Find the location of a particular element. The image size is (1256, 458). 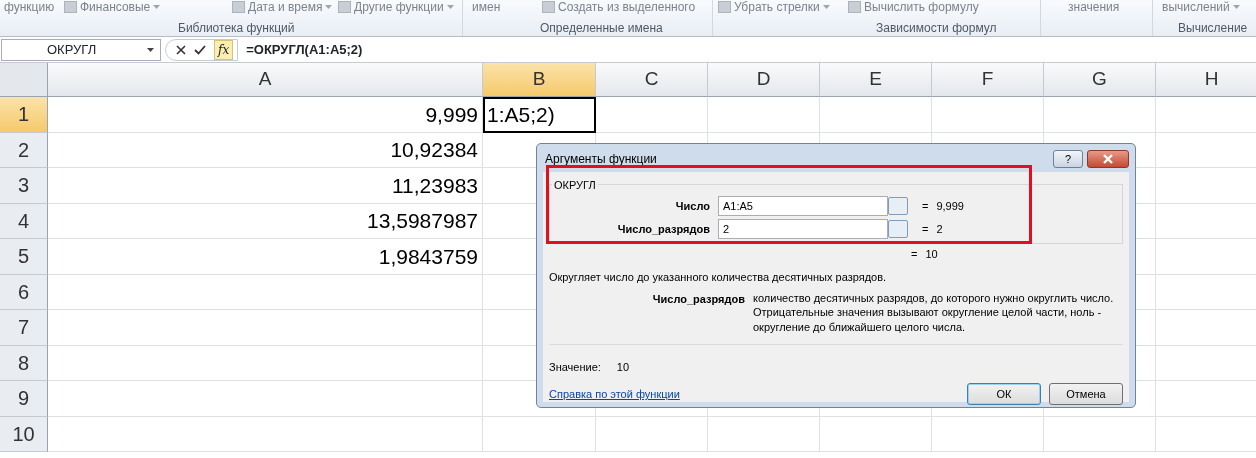

value-text: 10 is located at coordinates (623, 367).